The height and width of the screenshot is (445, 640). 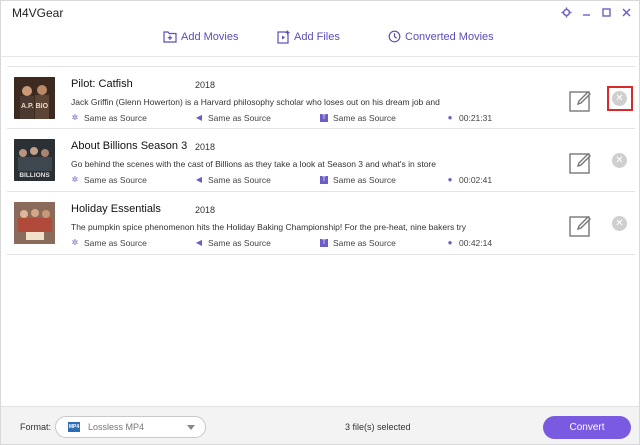 I want to click on movie-title: About Billions Season 3, so click(x=129, y=146).